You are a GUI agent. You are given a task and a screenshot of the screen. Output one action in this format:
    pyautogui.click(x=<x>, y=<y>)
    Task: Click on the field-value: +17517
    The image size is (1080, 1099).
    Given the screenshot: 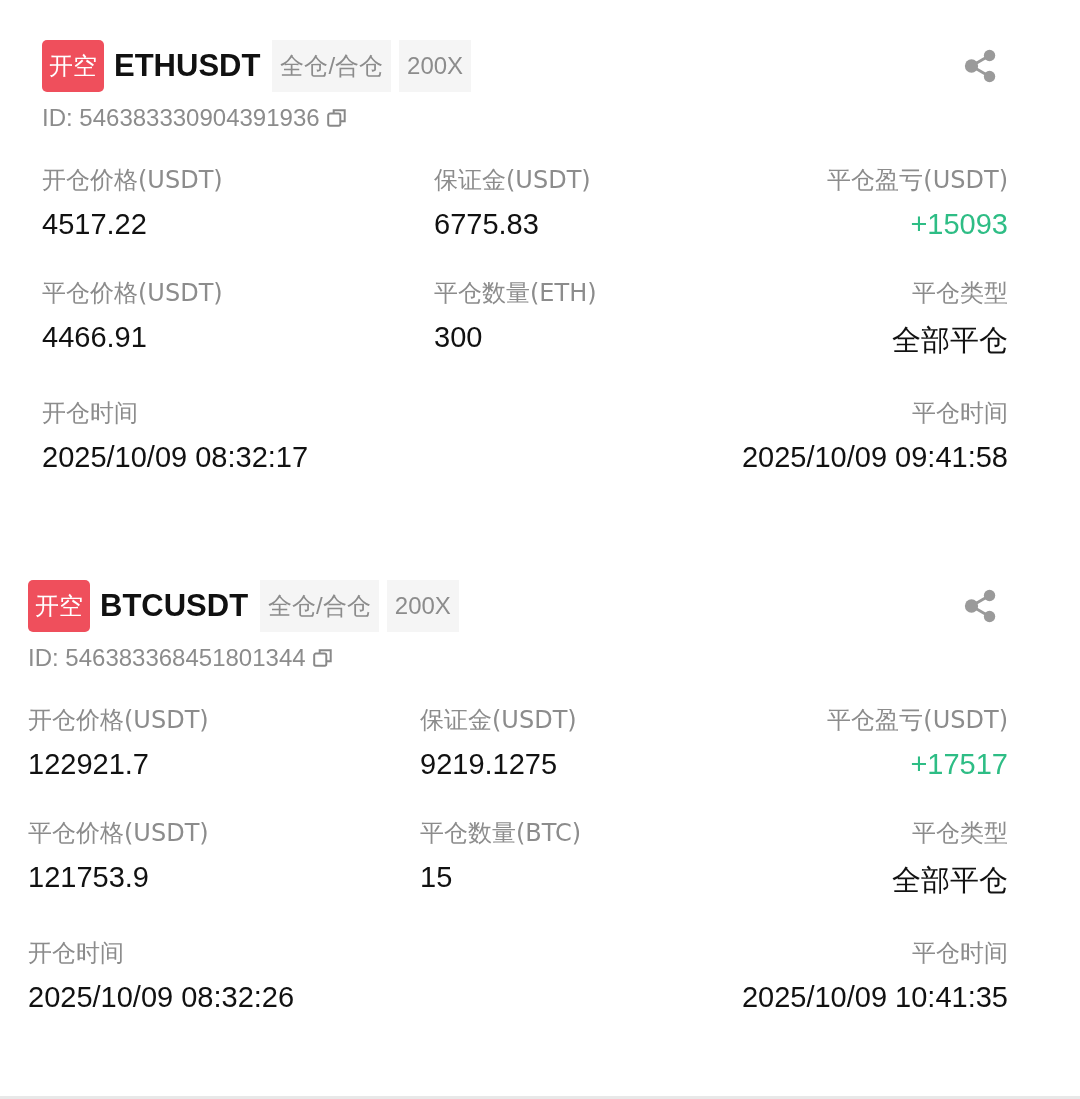 What is the action you would take?
    pyautogui.click(x=959, y=764)
    